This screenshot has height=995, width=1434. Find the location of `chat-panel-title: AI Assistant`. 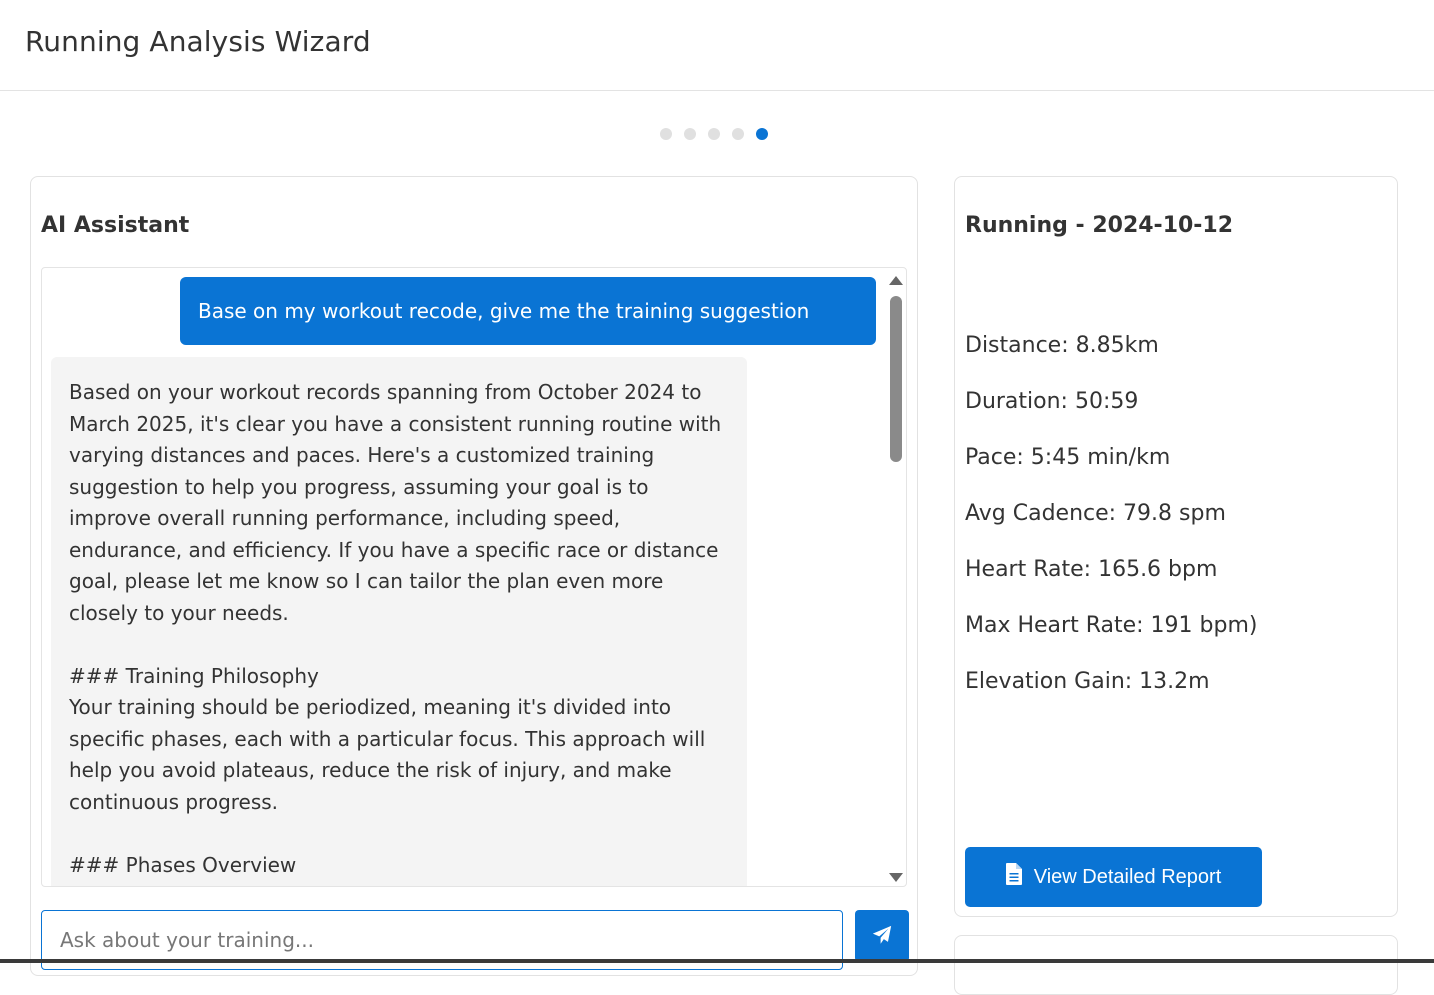

chat-panel-title: AI Assistant is located at coordinates (115, 225).